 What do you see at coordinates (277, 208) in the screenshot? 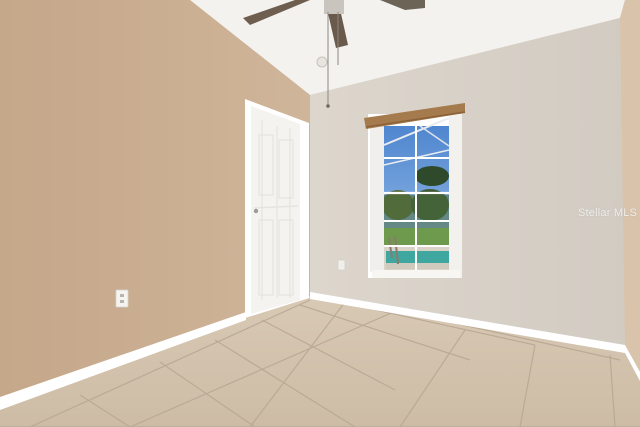
I see `interior-door` at bounding box center [277, 208].